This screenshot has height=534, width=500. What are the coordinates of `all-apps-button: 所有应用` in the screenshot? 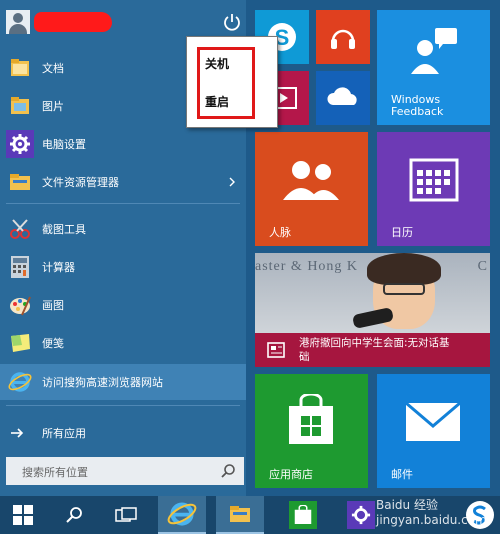 It's located at (123, 433).